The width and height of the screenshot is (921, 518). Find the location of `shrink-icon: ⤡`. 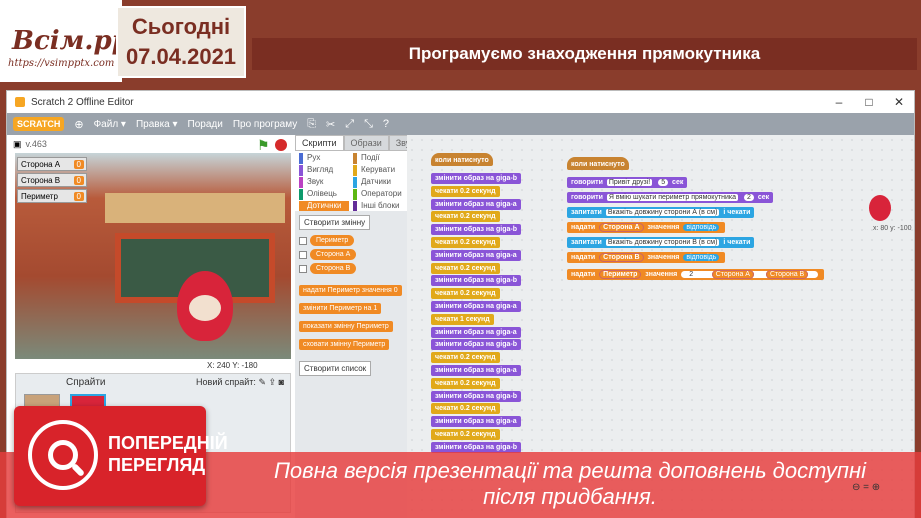

shrink-icon: ⤡ is located at coordinates (368, 124).